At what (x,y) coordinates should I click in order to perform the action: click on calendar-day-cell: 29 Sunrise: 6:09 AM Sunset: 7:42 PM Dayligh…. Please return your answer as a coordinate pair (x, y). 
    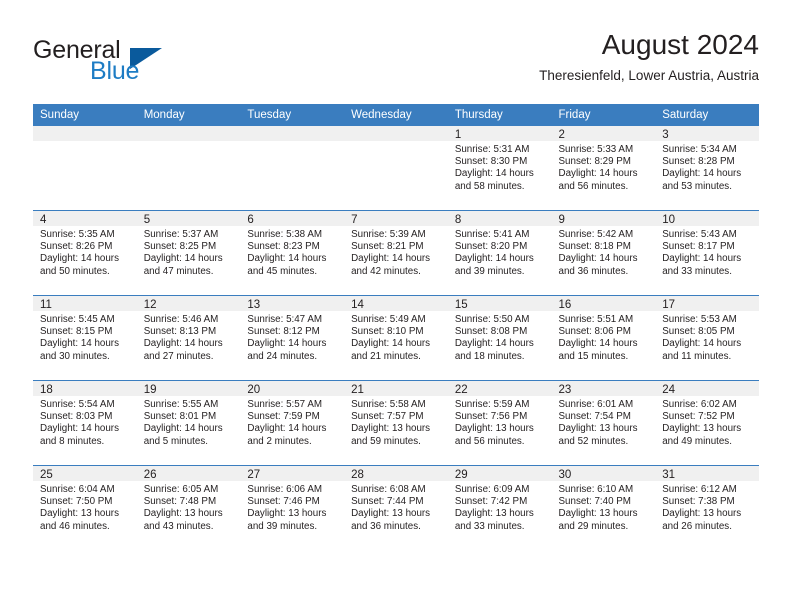
    Looking at the image, I should click on (499, 507).